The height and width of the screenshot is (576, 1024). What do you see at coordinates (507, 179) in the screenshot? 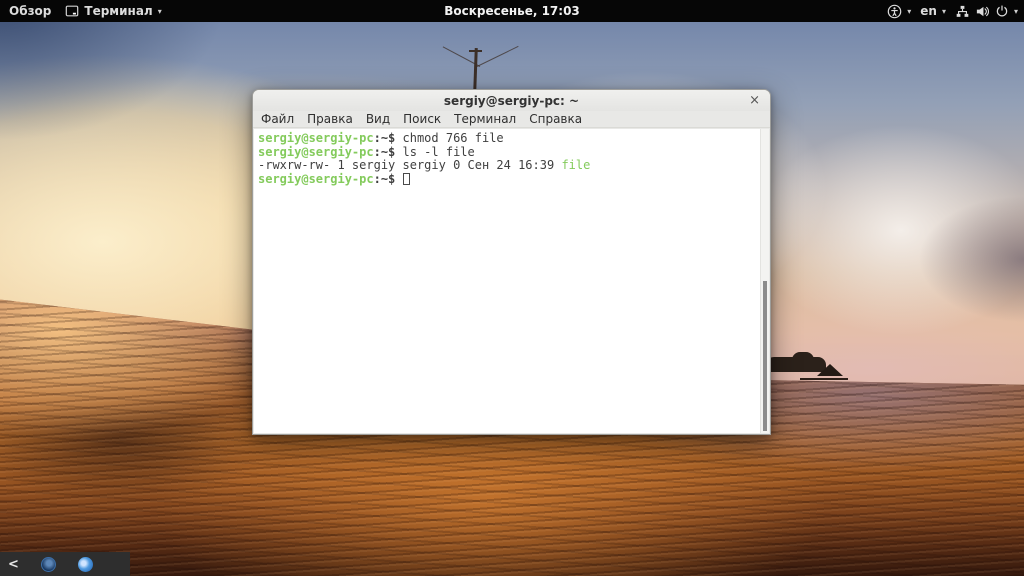
I see `terminal-line: sergiy@sergiy-pc:~$` at bounding box center [507, 179].